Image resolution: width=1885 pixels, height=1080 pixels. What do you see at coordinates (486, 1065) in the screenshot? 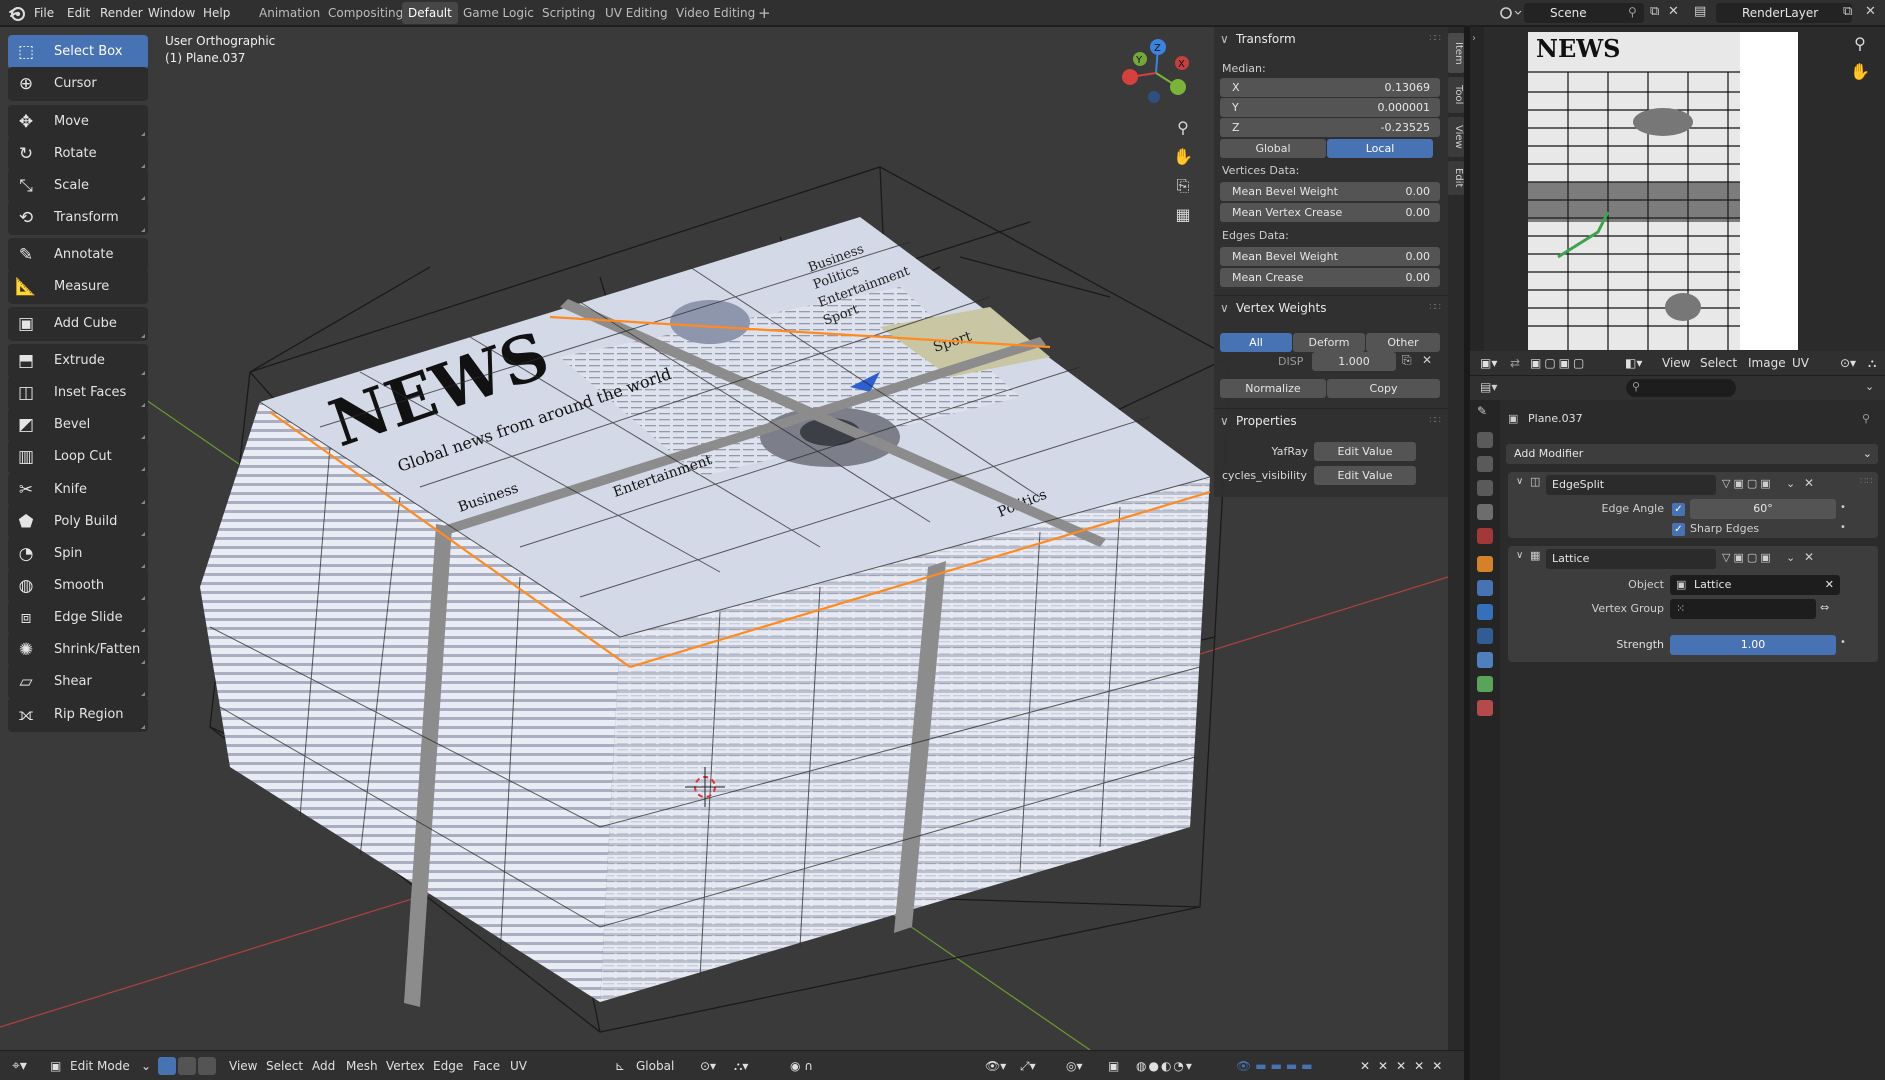
I see `menu-face: Face` at bounding box center [486, 1065].